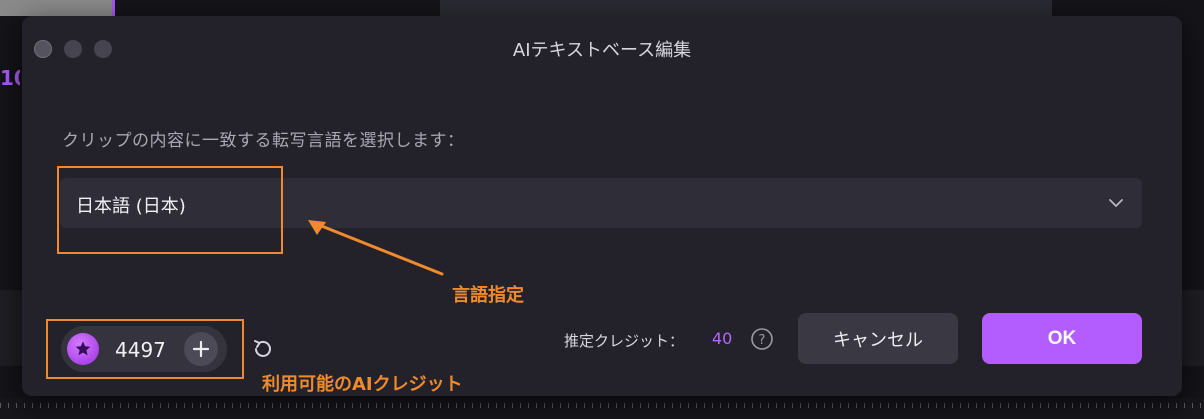 This screenshot has height=419, width=1204. Describe the element at coordinates (170, 210) in the screenshot. I see `language-highlight-box` at that location.